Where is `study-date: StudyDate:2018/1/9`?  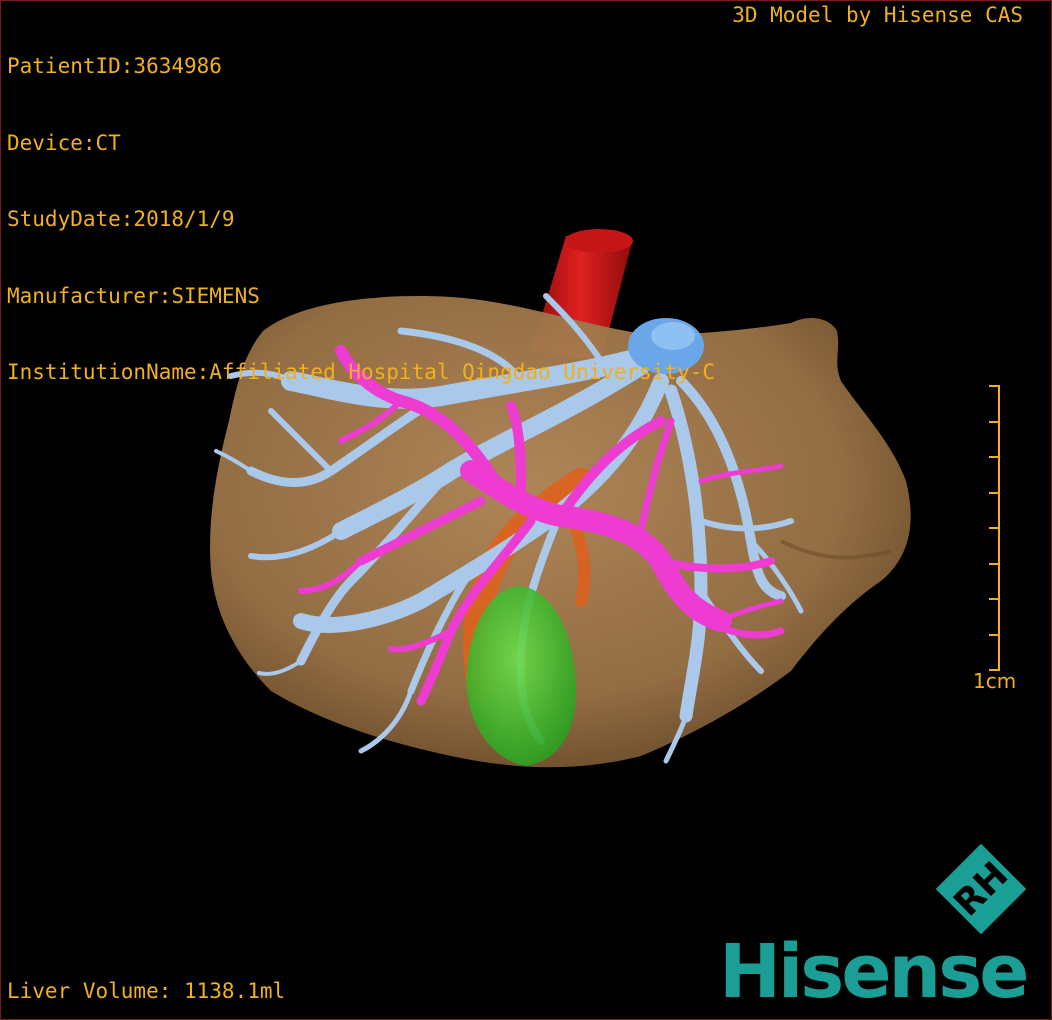 study-date: StudyDate:2018/1/9 is located at coordinates (121, 219).